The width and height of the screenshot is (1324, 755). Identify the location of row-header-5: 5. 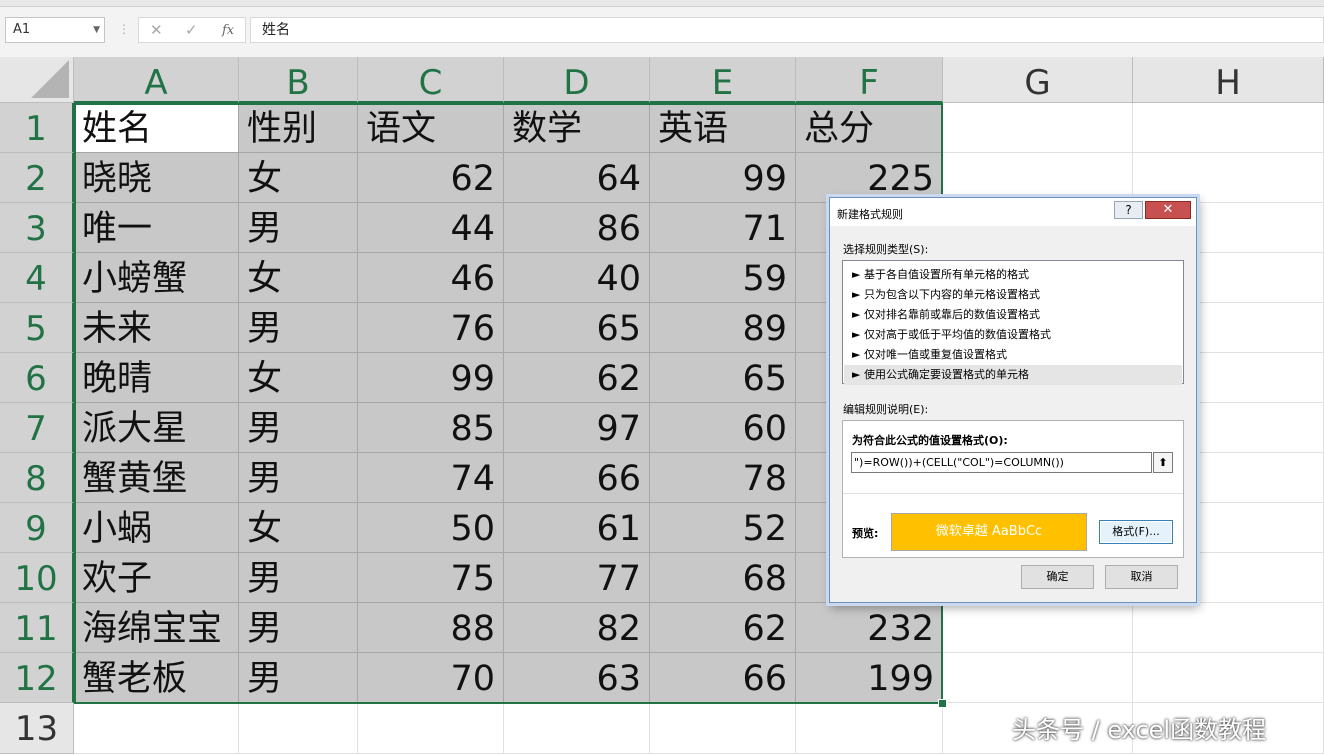
(37, 328).